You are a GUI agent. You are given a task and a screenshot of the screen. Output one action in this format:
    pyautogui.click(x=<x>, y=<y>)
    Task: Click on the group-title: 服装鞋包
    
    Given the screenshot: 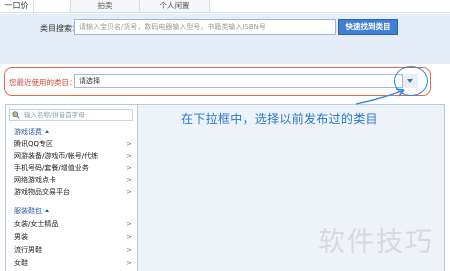 What is the action you would take?
    pyautogui.click(x=28, y=211)
    